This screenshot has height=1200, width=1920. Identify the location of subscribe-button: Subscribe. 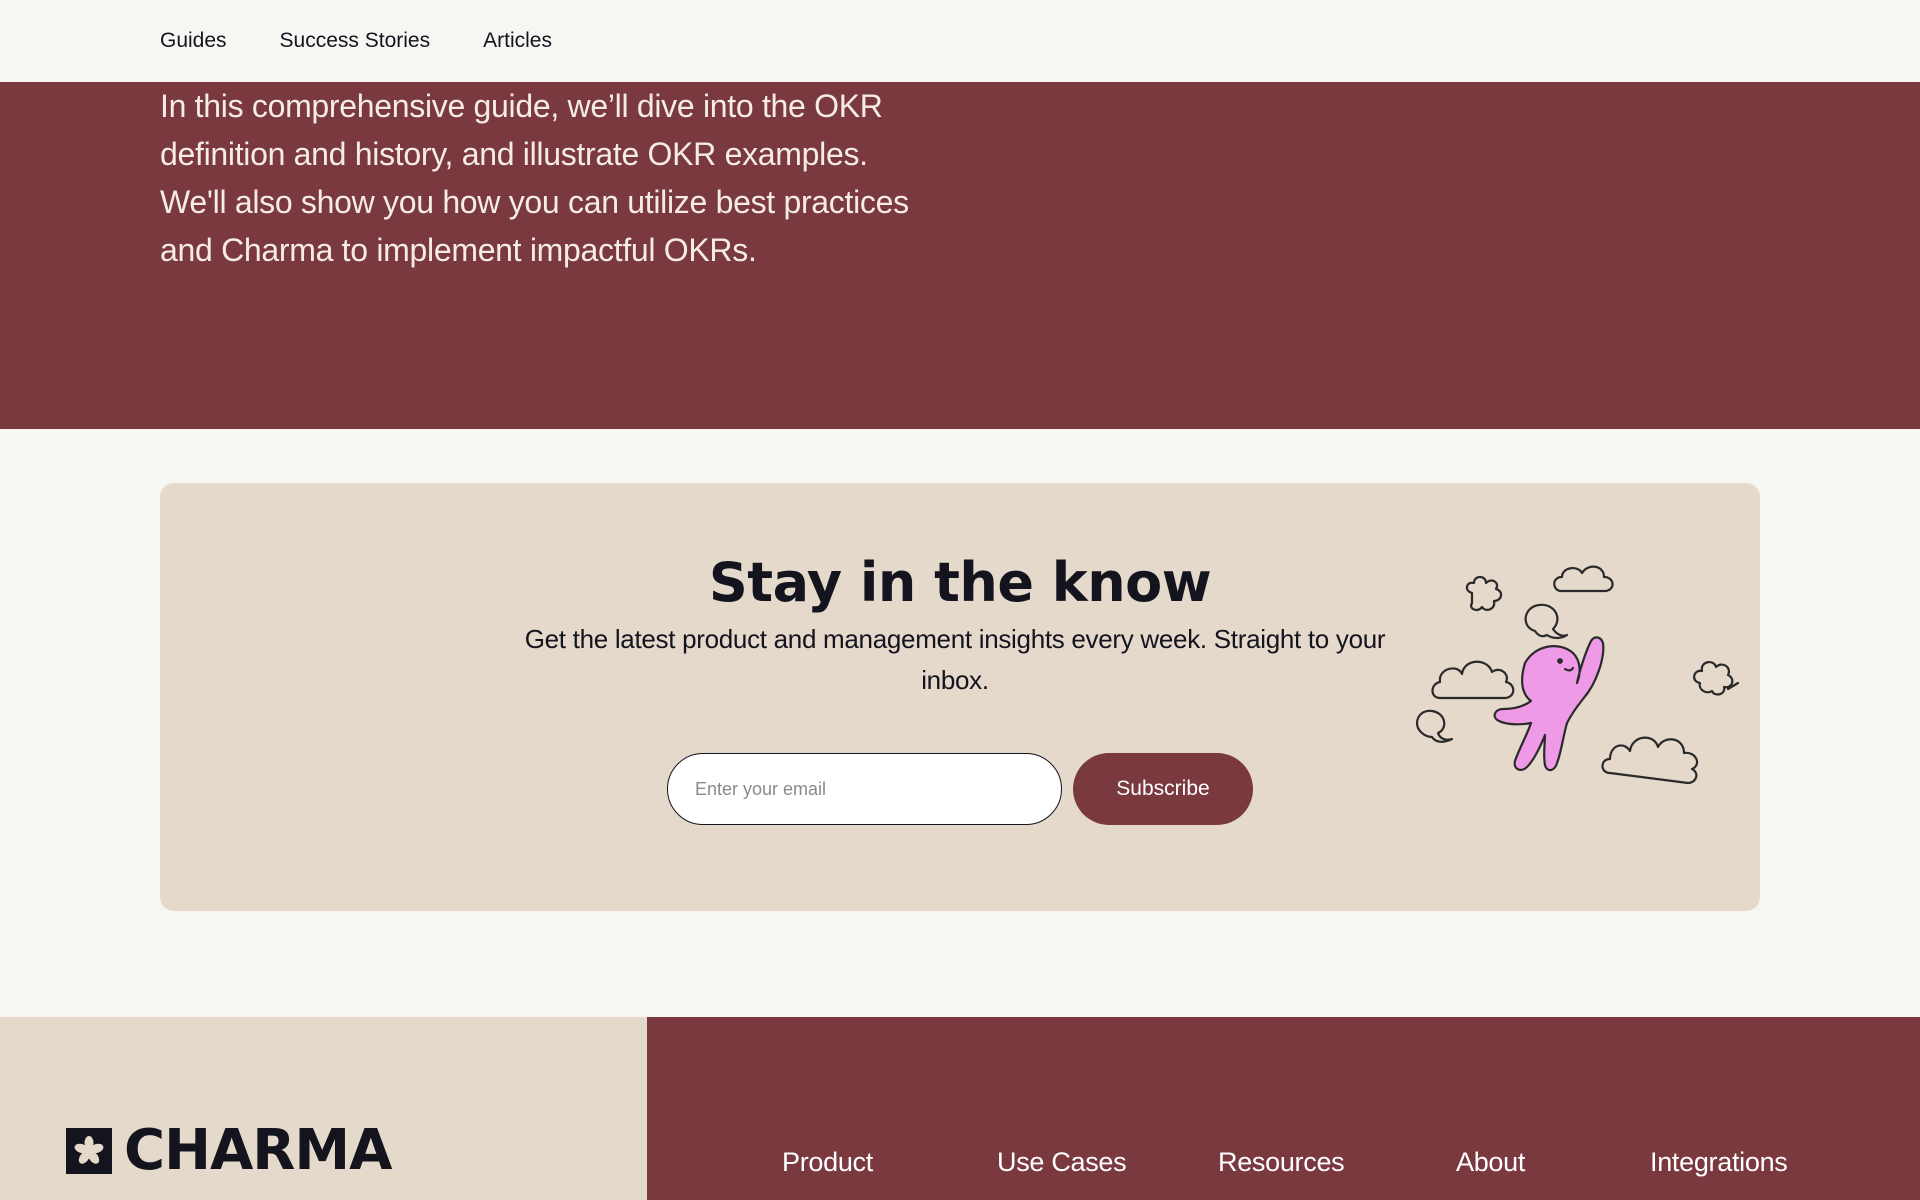
(1163, 789).